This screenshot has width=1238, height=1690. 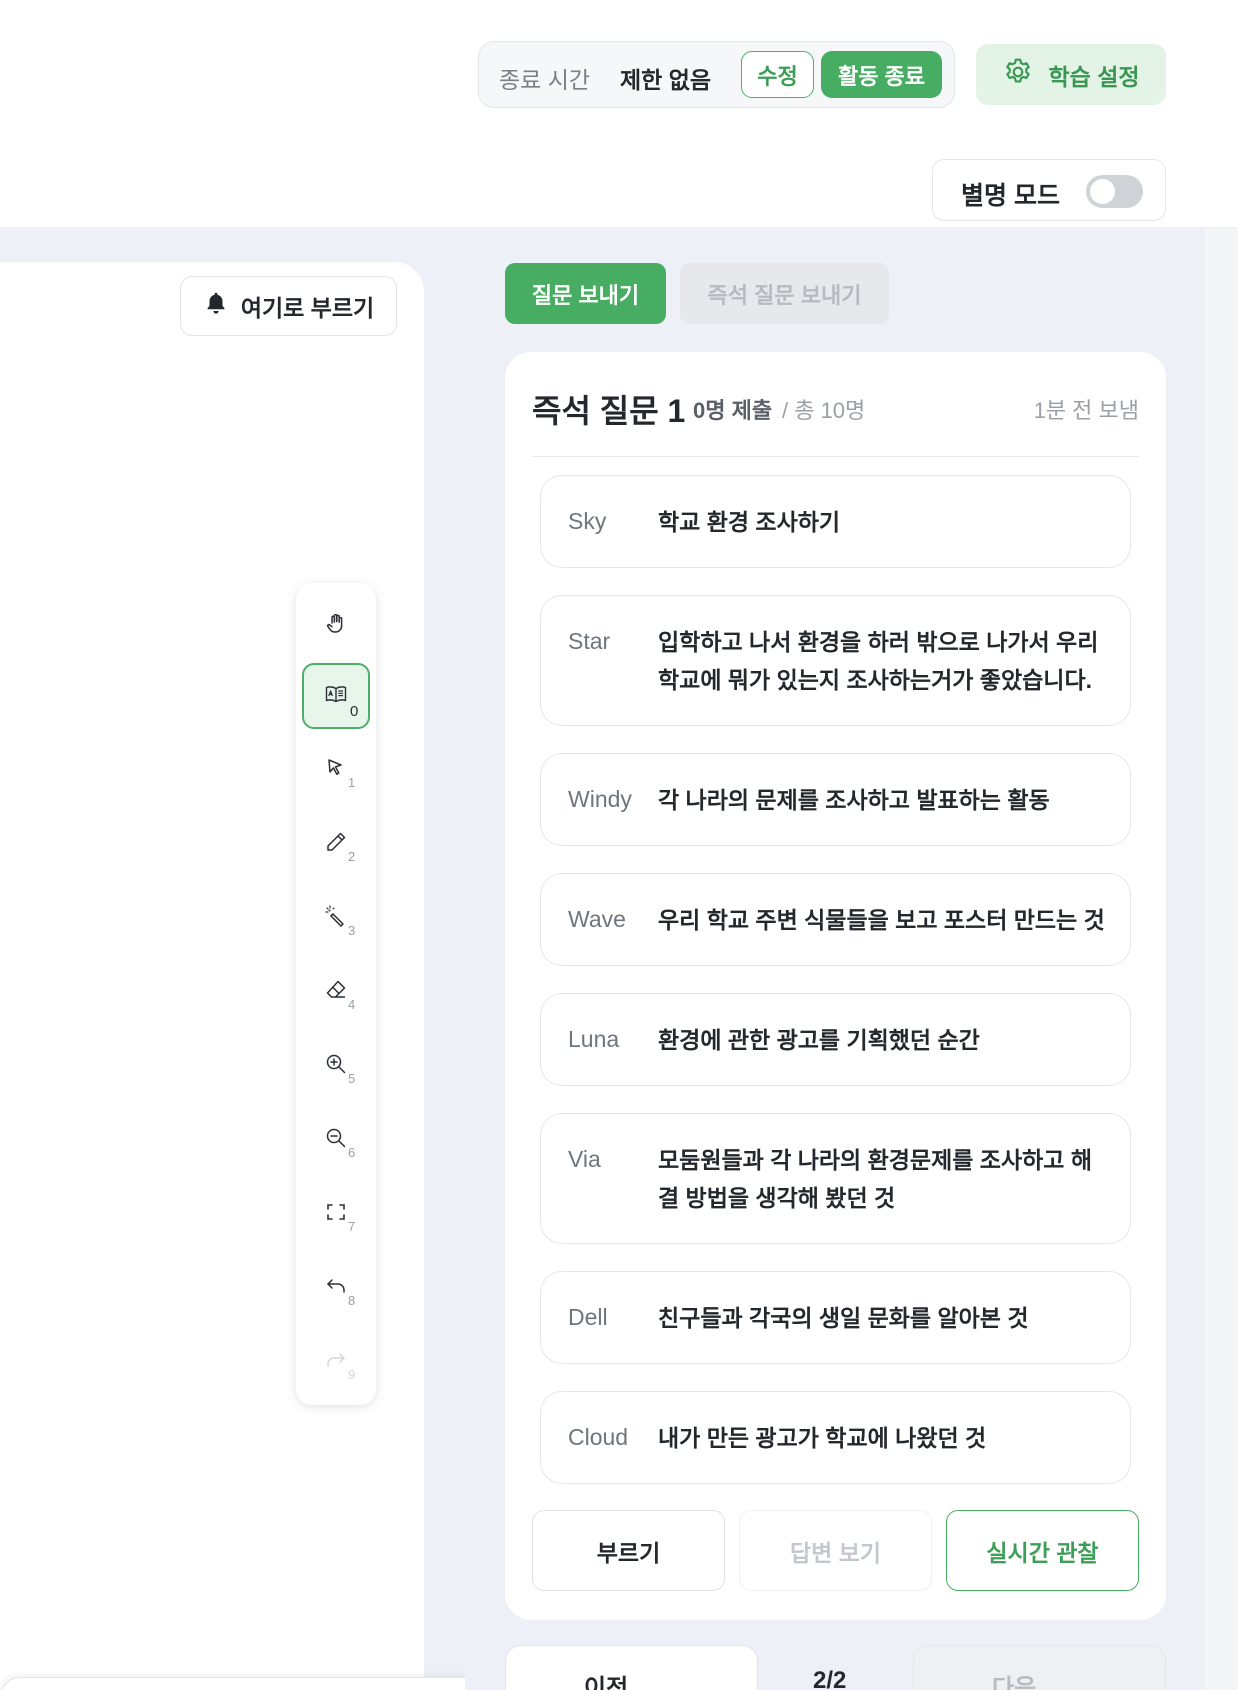 I want to click on zoom-out-icon, so click(x=336, y=1140).